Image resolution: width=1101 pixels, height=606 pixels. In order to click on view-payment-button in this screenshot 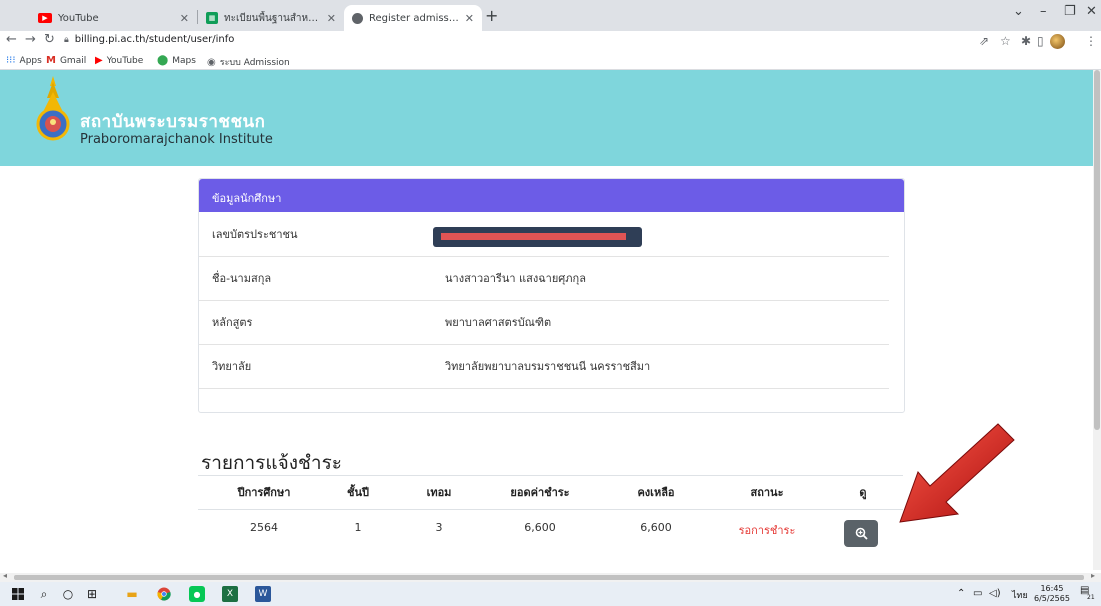, I will do `click(861, 533)`.